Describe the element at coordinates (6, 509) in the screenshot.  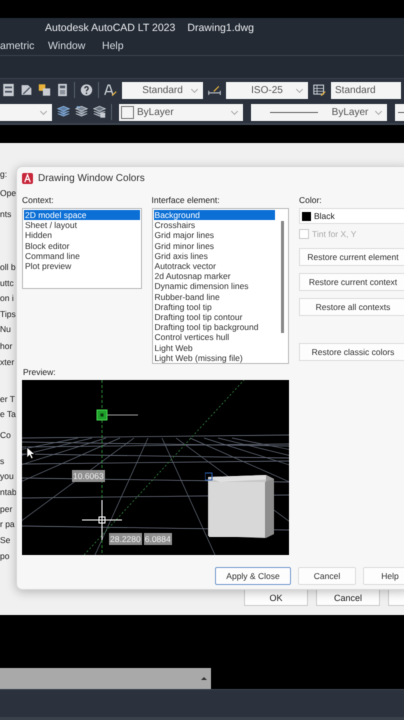
I see `option-label: per` at that location.